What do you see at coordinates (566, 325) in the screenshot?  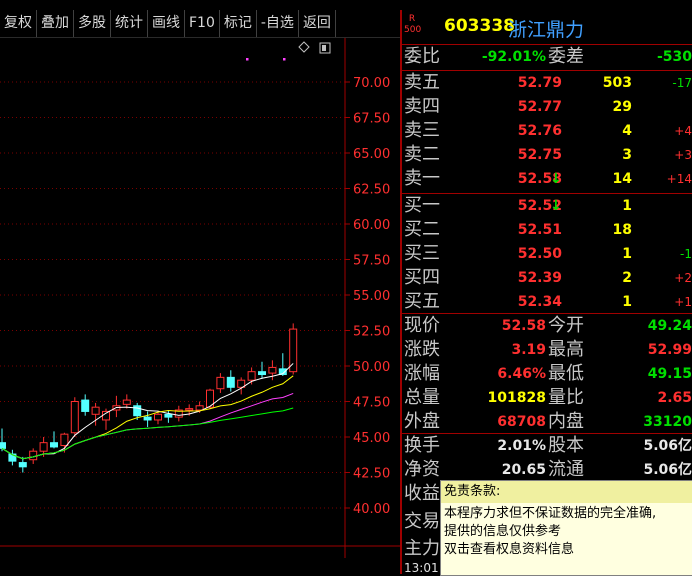 I see `stat-label-2: 今开` at bounding box center [566, 325].